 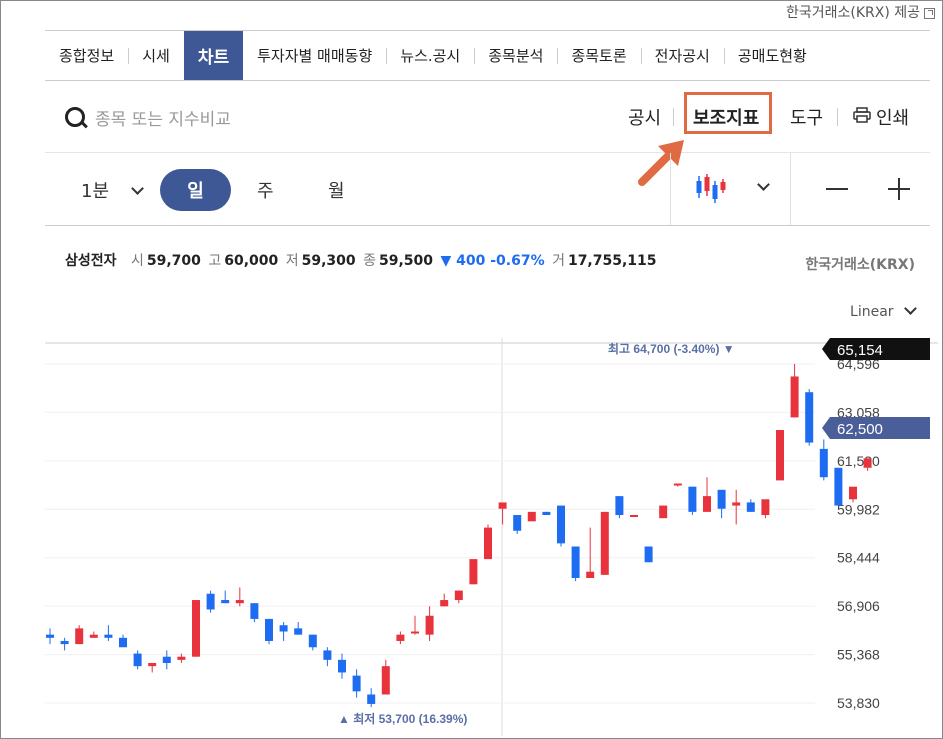 What do you see at coordinates (558, 261) in the screenshot?
I see `volume-label: 거` at bounding box center [558, 261].